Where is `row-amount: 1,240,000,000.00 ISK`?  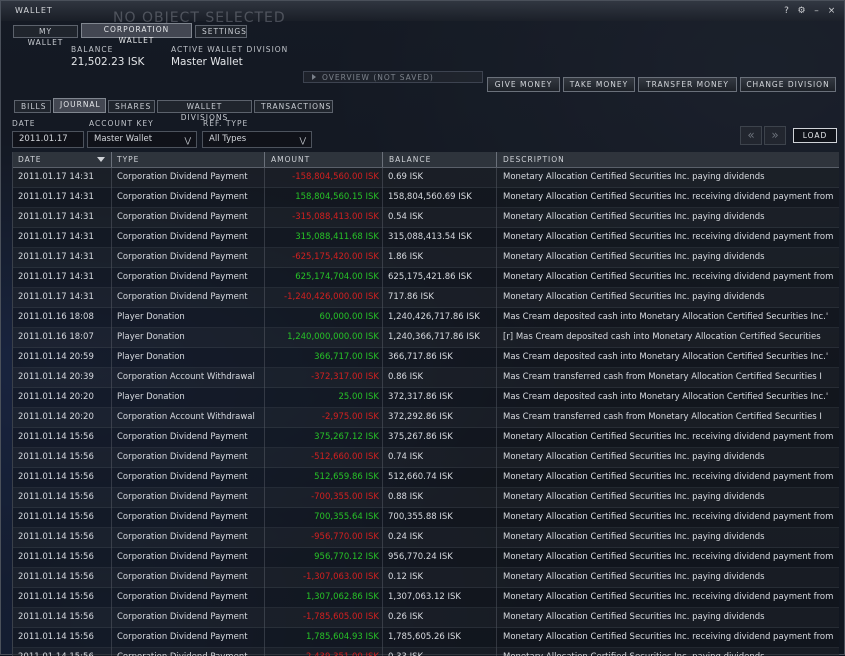
row-amount: 1,240,000,000.00 ISK is located at coordinates (333, 337).